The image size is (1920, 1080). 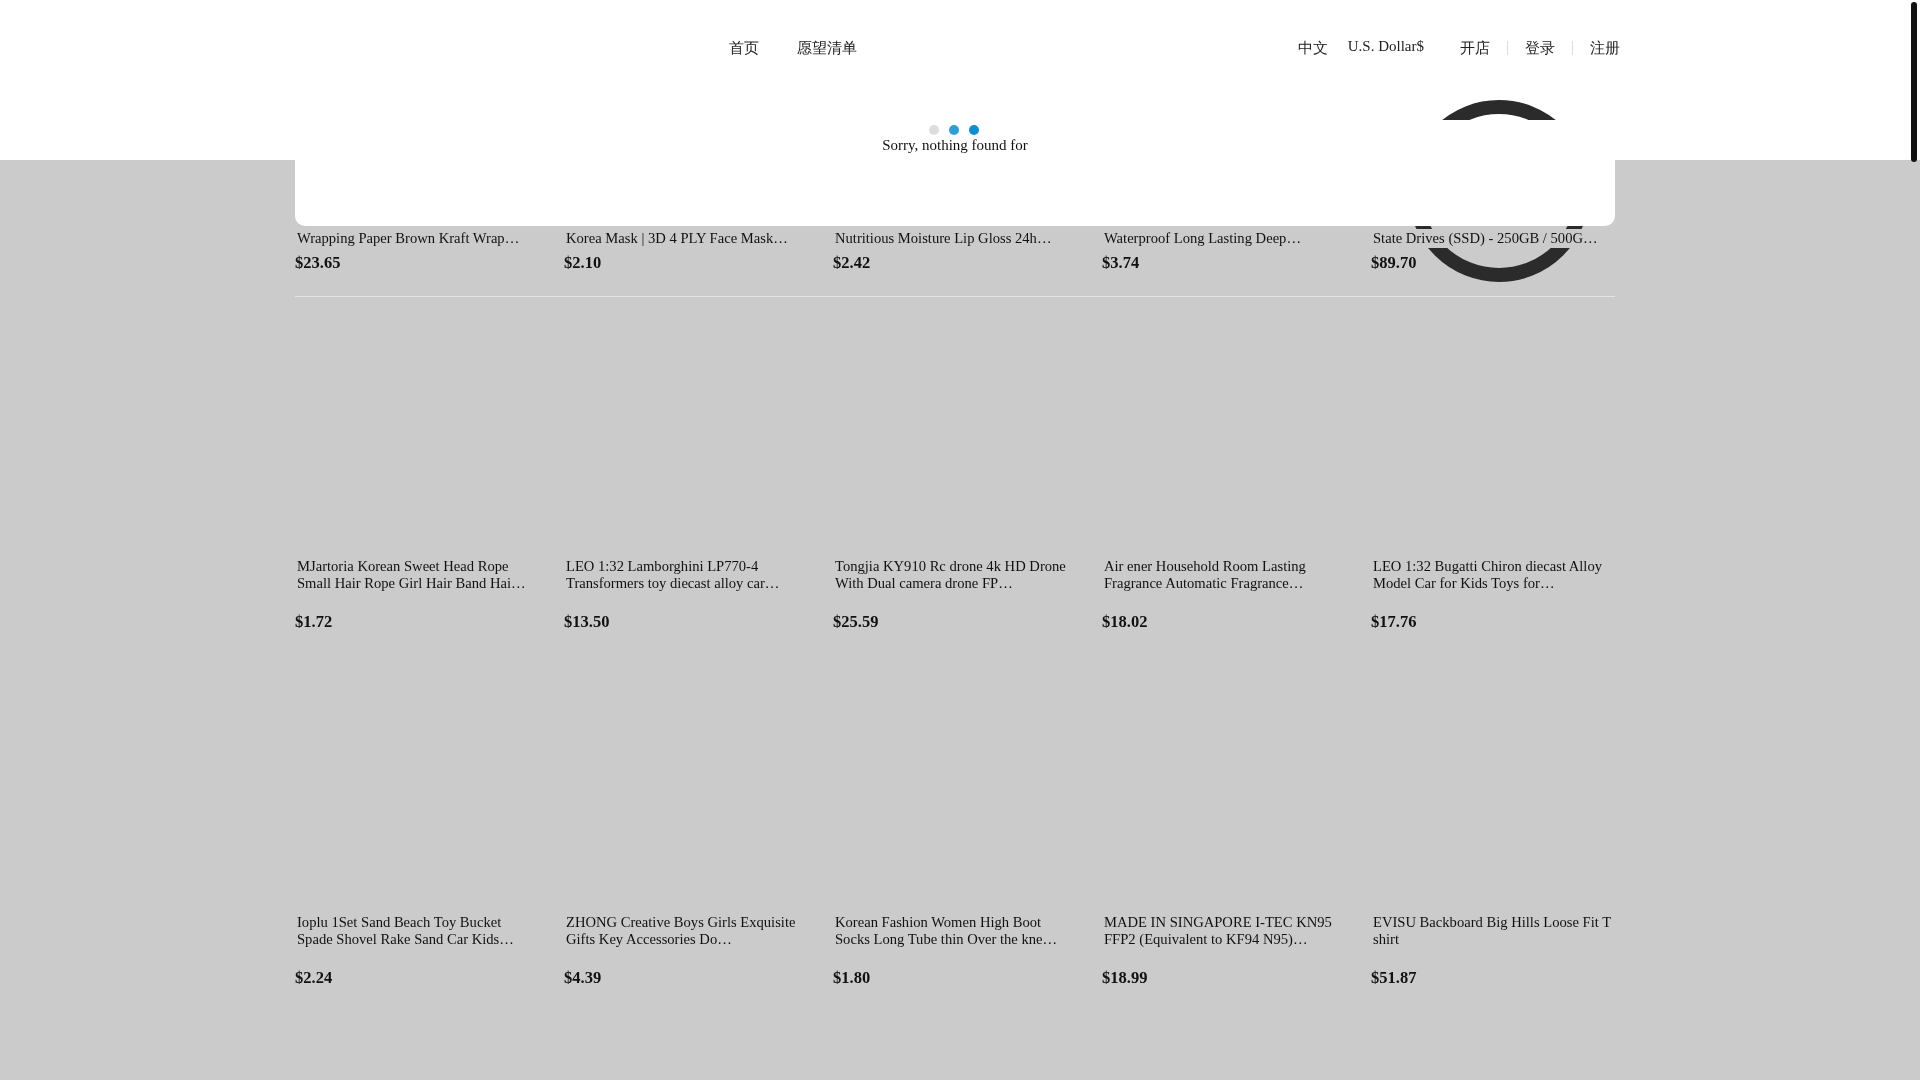 I want to click on product-price: $51.87, so click(x=1394, y=978).